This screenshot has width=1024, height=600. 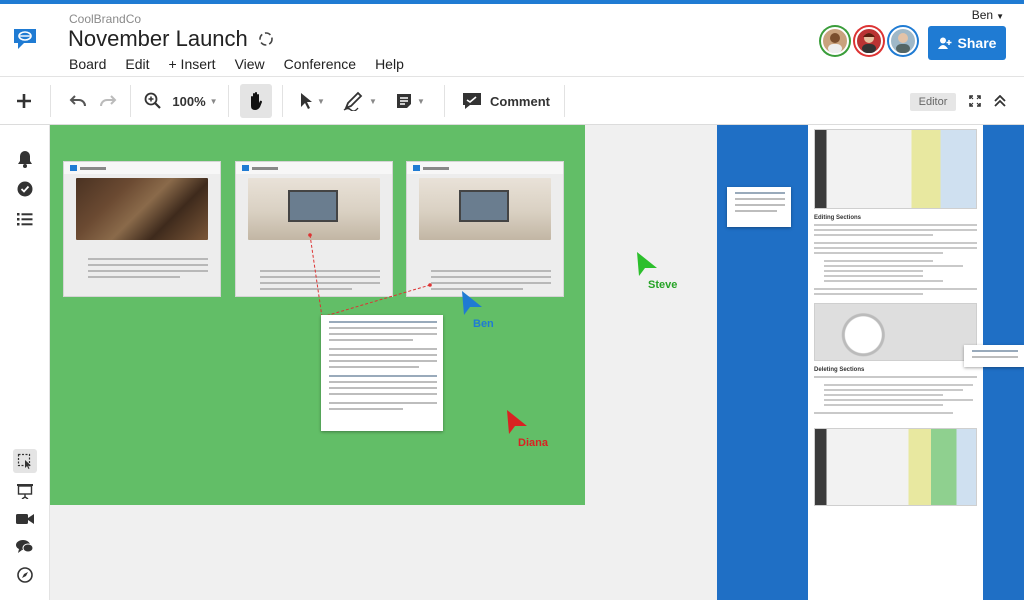 I want to click on menu-edit: Edit, so click(x=137, y=64).